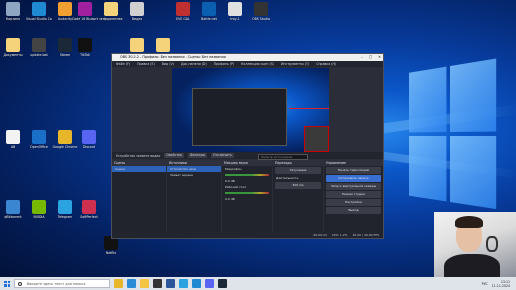  What do you see at coordinates (209, 11) in the screenshot?
I see `desktop-icon: Battle.net` at bounding box center [209, 11].